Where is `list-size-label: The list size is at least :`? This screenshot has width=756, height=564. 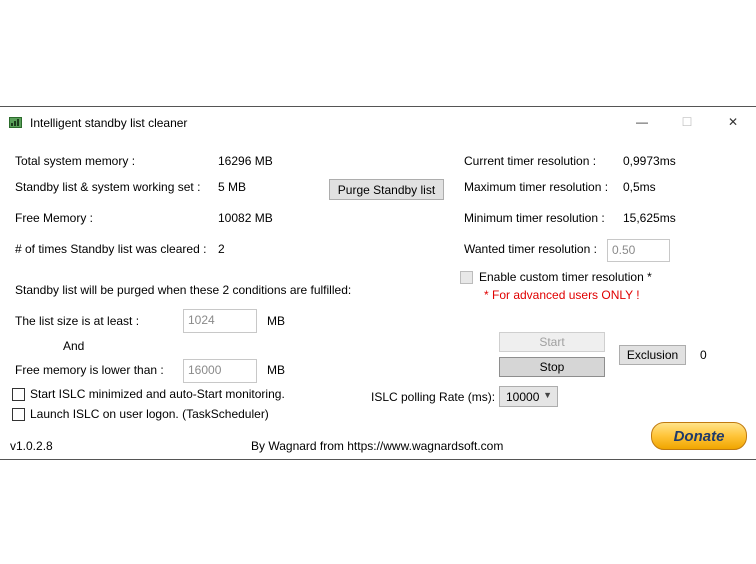
list-size-label: The list size is at least : is located at coordinates (77, 321).